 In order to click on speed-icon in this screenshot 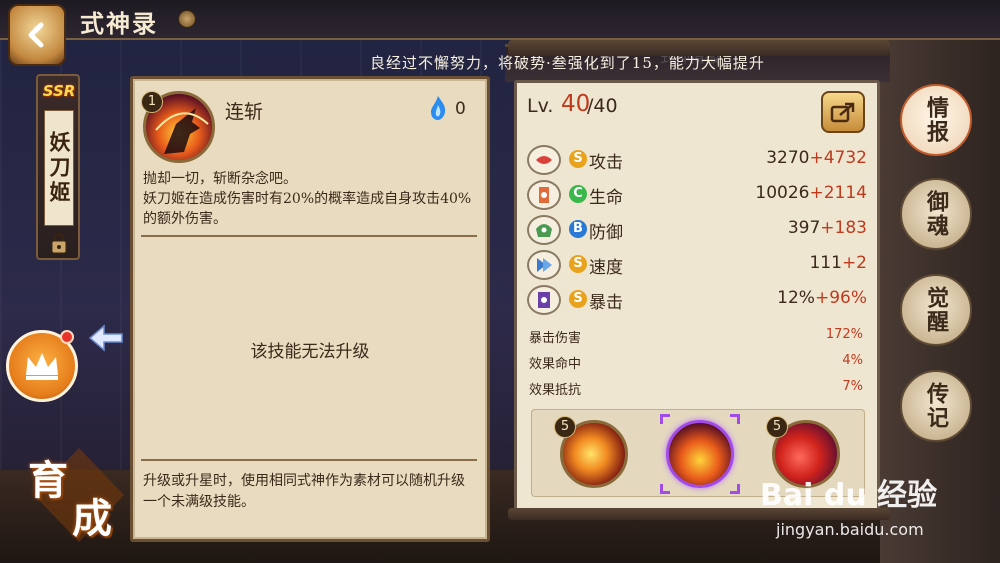, I will do `click(544, 265)`.